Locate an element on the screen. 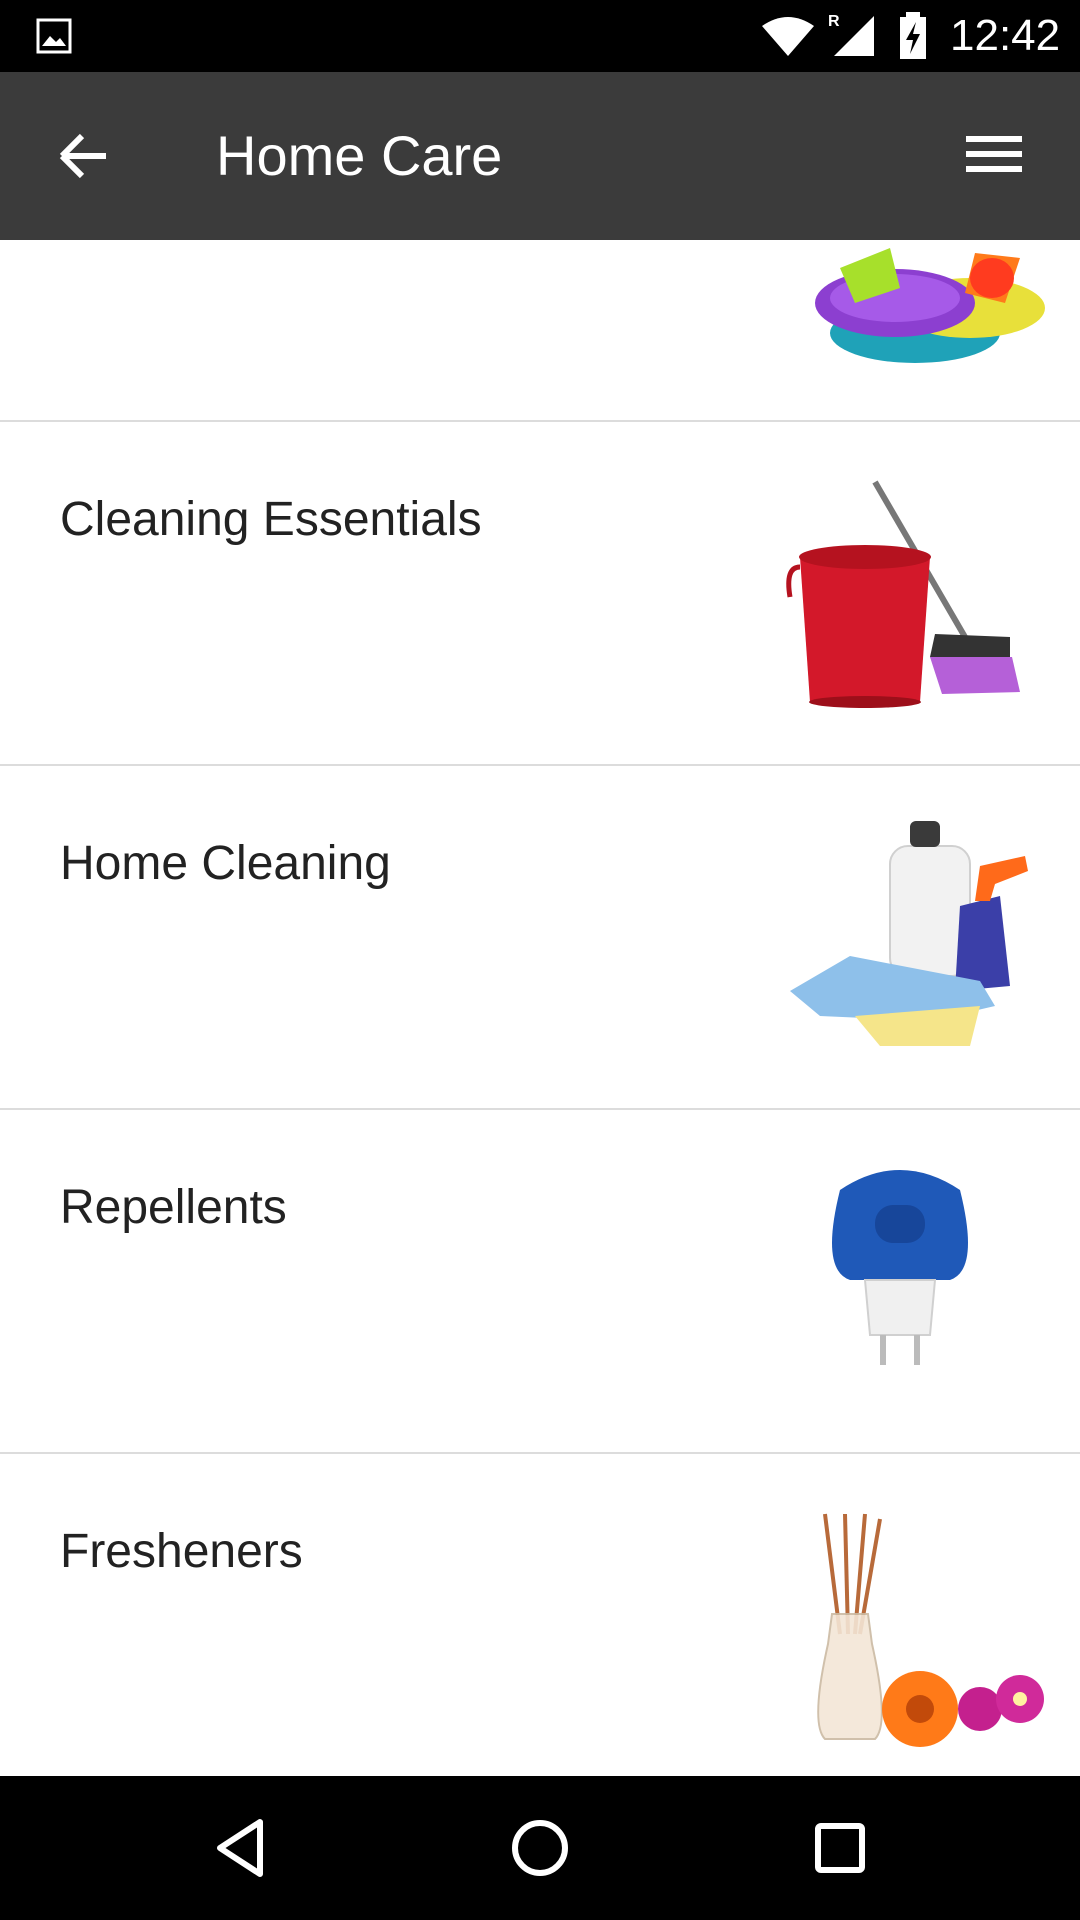 Image resolution: width=1080 pixels, height=1920 pixels. wifi-icon is located at coordinates (788, 36).